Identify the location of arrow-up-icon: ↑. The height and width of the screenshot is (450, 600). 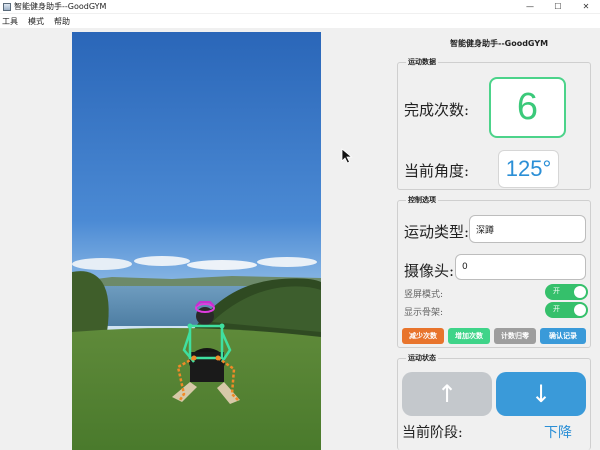
(447, 394).